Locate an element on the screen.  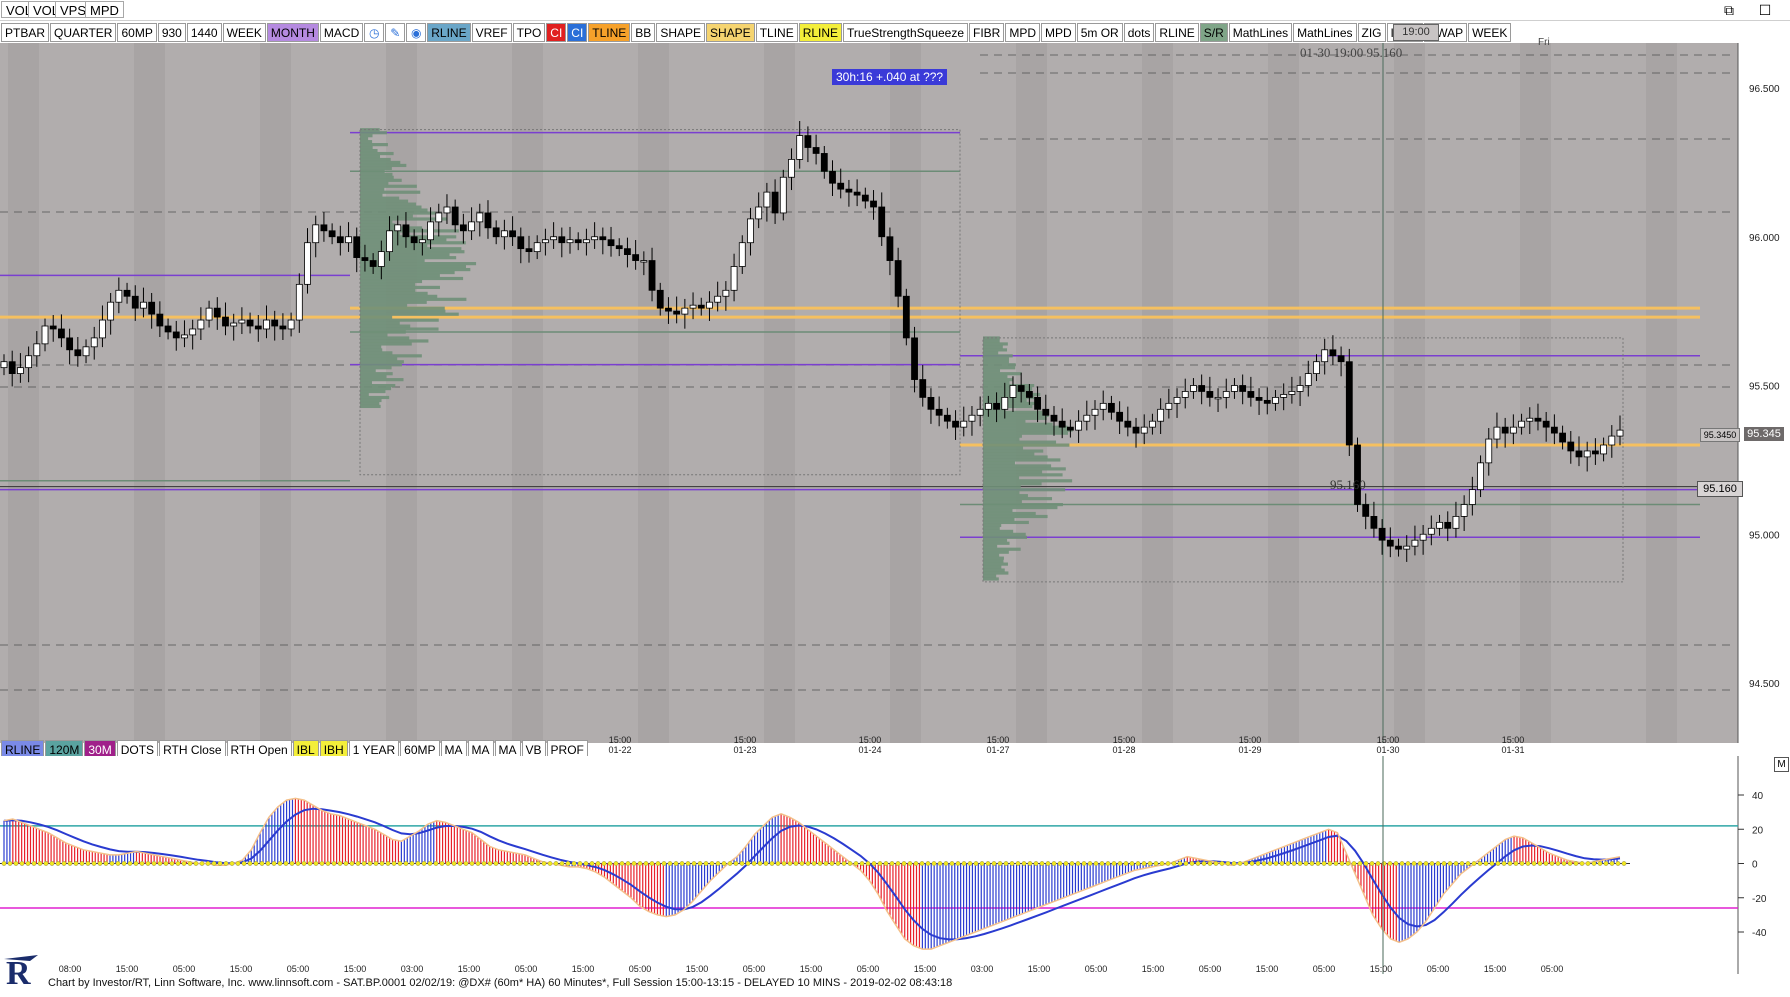
toolbar-button-60mp: 60MP is located at coordinates (137, 32).